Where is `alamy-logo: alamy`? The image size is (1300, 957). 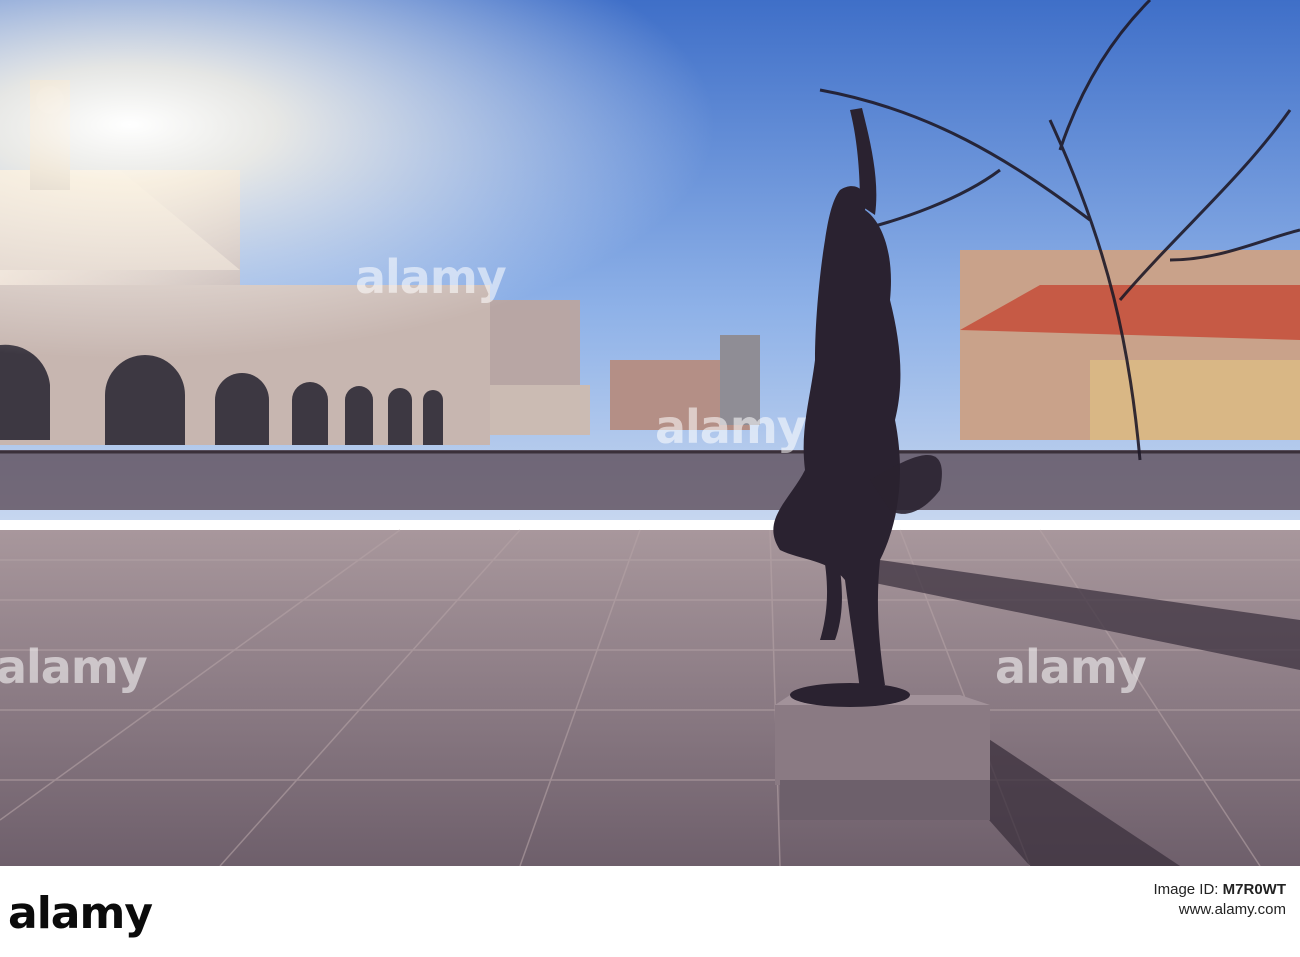
alamy-logo: alamy is located at coordinates (80, 913).